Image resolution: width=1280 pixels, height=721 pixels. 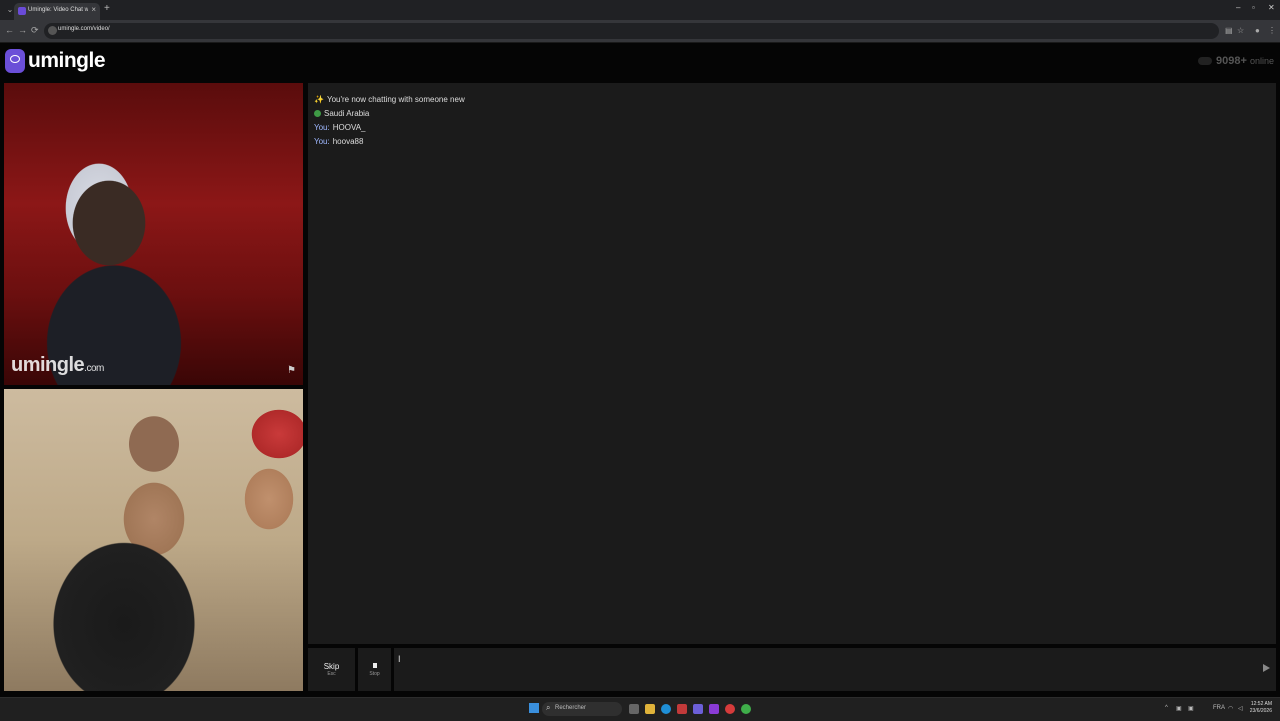 I want to click on skip-hint: Esc, so click(x=331, y=674).